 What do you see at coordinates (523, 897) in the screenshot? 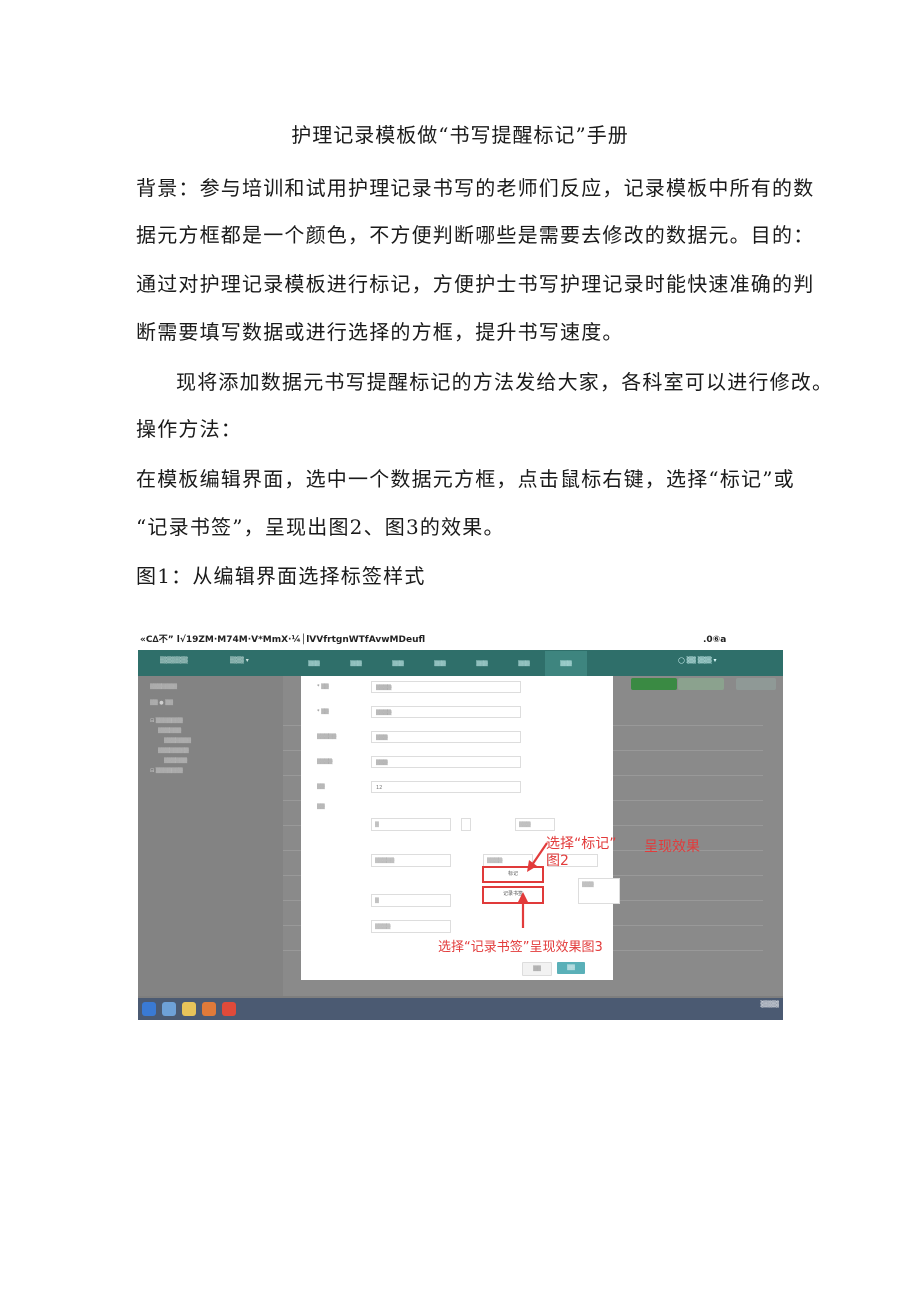
I see `arrow-bookmark-head` at bounding box center [523, 897].